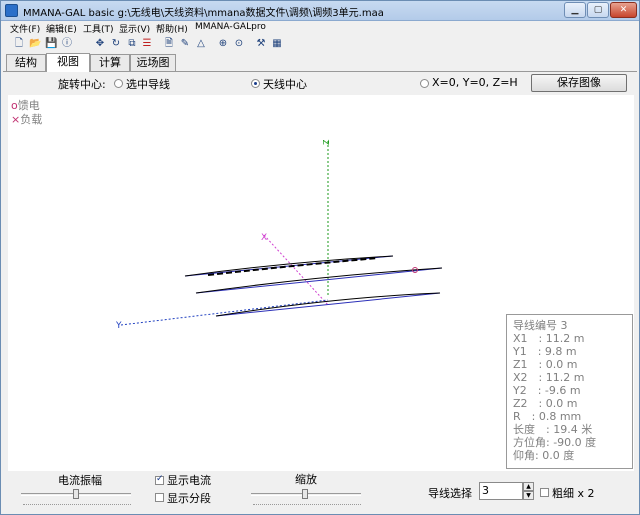  Describe the element at coordinates (326, 142) in the screenshot. I see `z-axis-label: Z` at that location.